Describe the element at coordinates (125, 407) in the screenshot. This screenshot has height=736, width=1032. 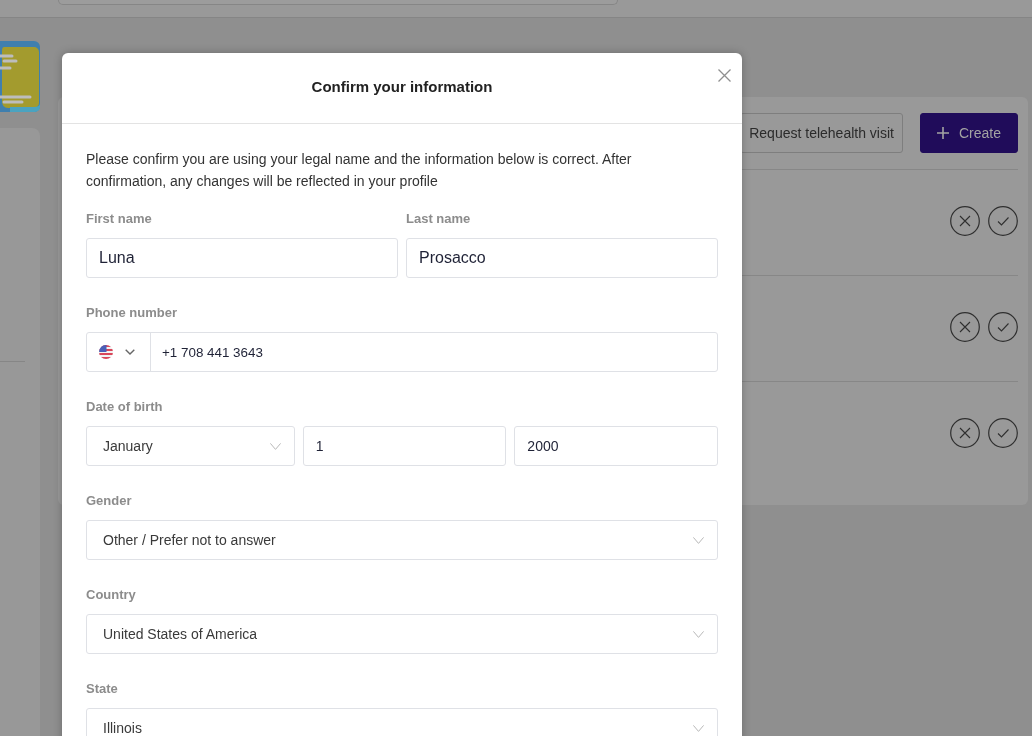
I see `field-label: Date of birth` at that location.